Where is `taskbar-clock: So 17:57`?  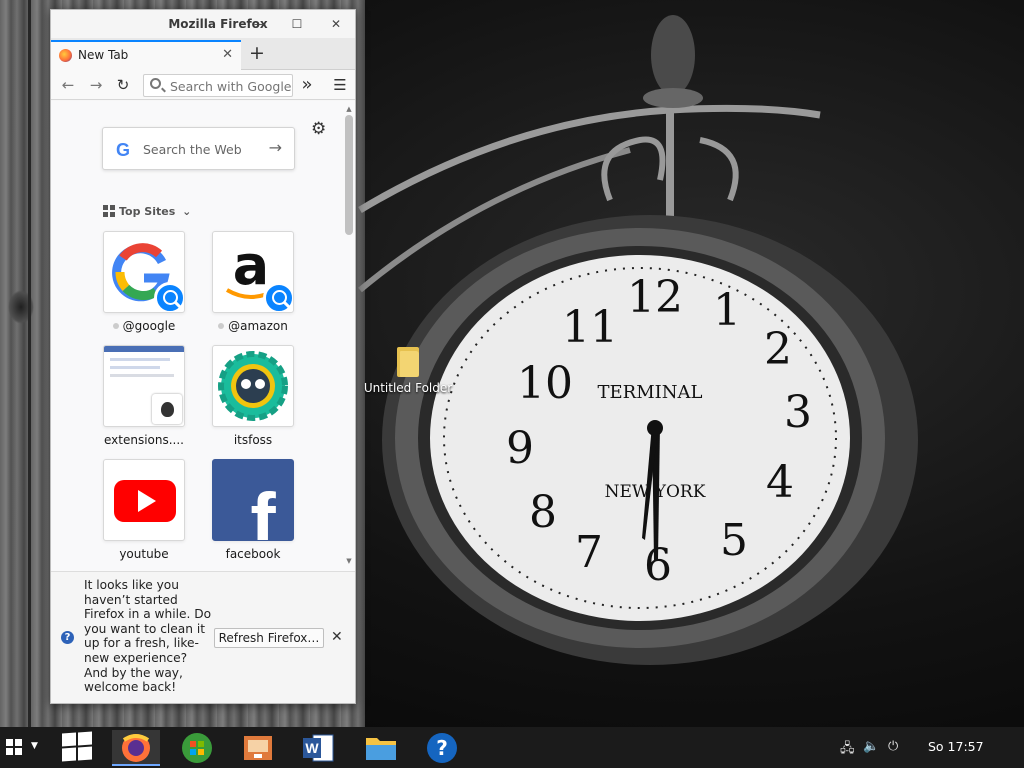 taskbar-clock: So 17:57 is located at coordinates (956, 746).